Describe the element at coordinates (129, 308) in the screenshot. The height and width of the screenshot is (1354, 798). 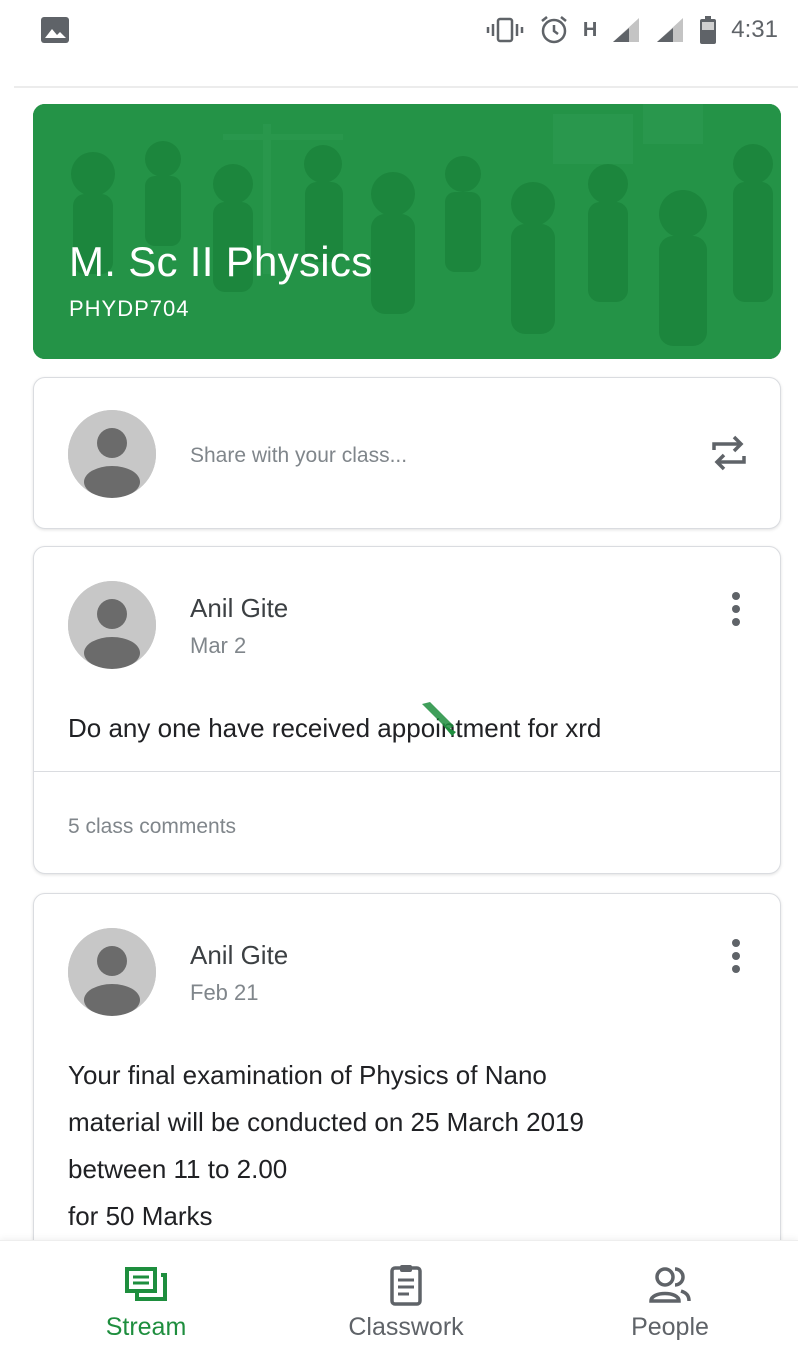
I see `class-code: PHYDP704` at that location.